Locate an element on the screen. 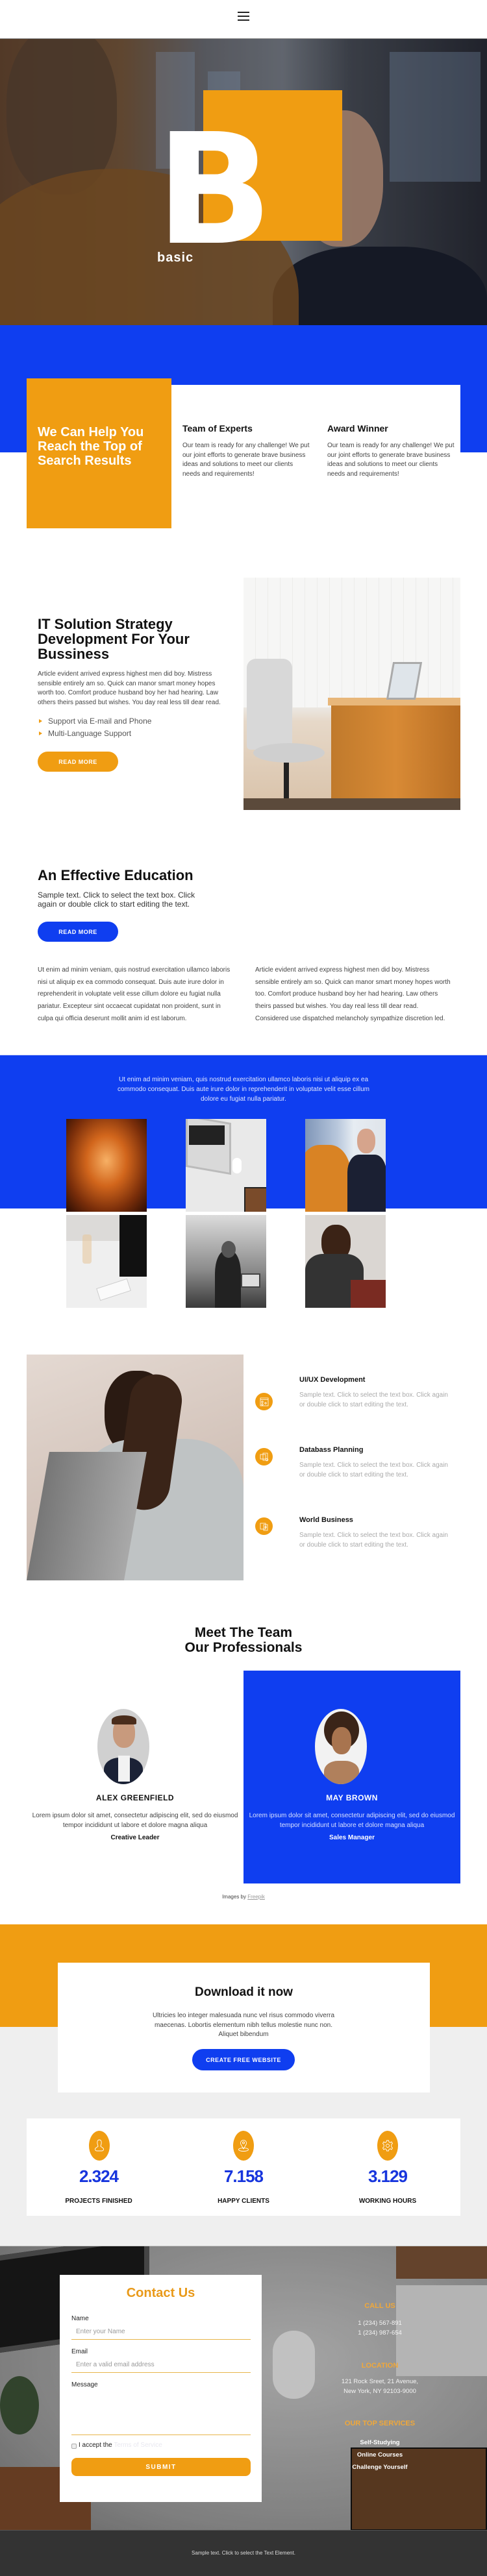 The width and height of the screenshot is (487, 2576). image-credit: Images by Freepik is located at coordinates (243, 1897).